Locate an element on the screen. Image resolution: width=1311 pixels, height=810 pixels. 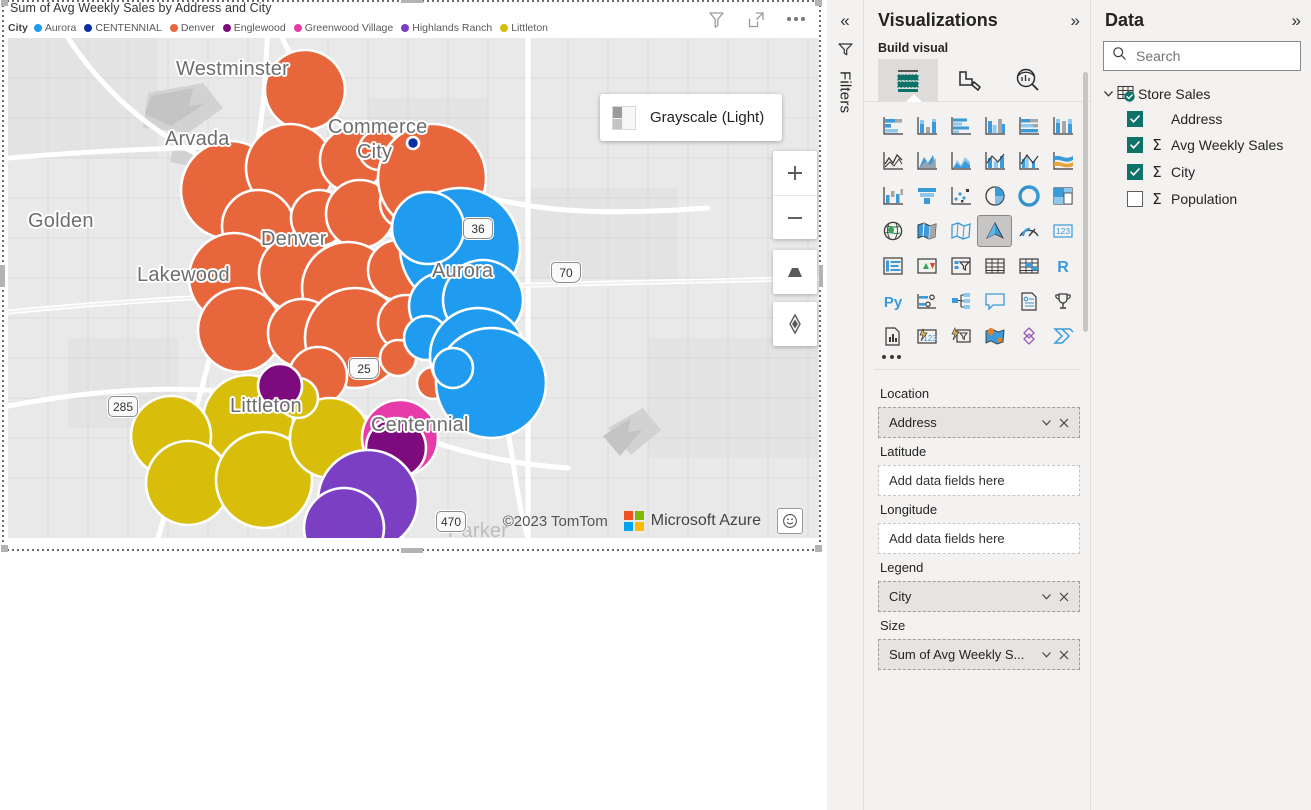
resize-handle-se is located at coordinates (818, 548).